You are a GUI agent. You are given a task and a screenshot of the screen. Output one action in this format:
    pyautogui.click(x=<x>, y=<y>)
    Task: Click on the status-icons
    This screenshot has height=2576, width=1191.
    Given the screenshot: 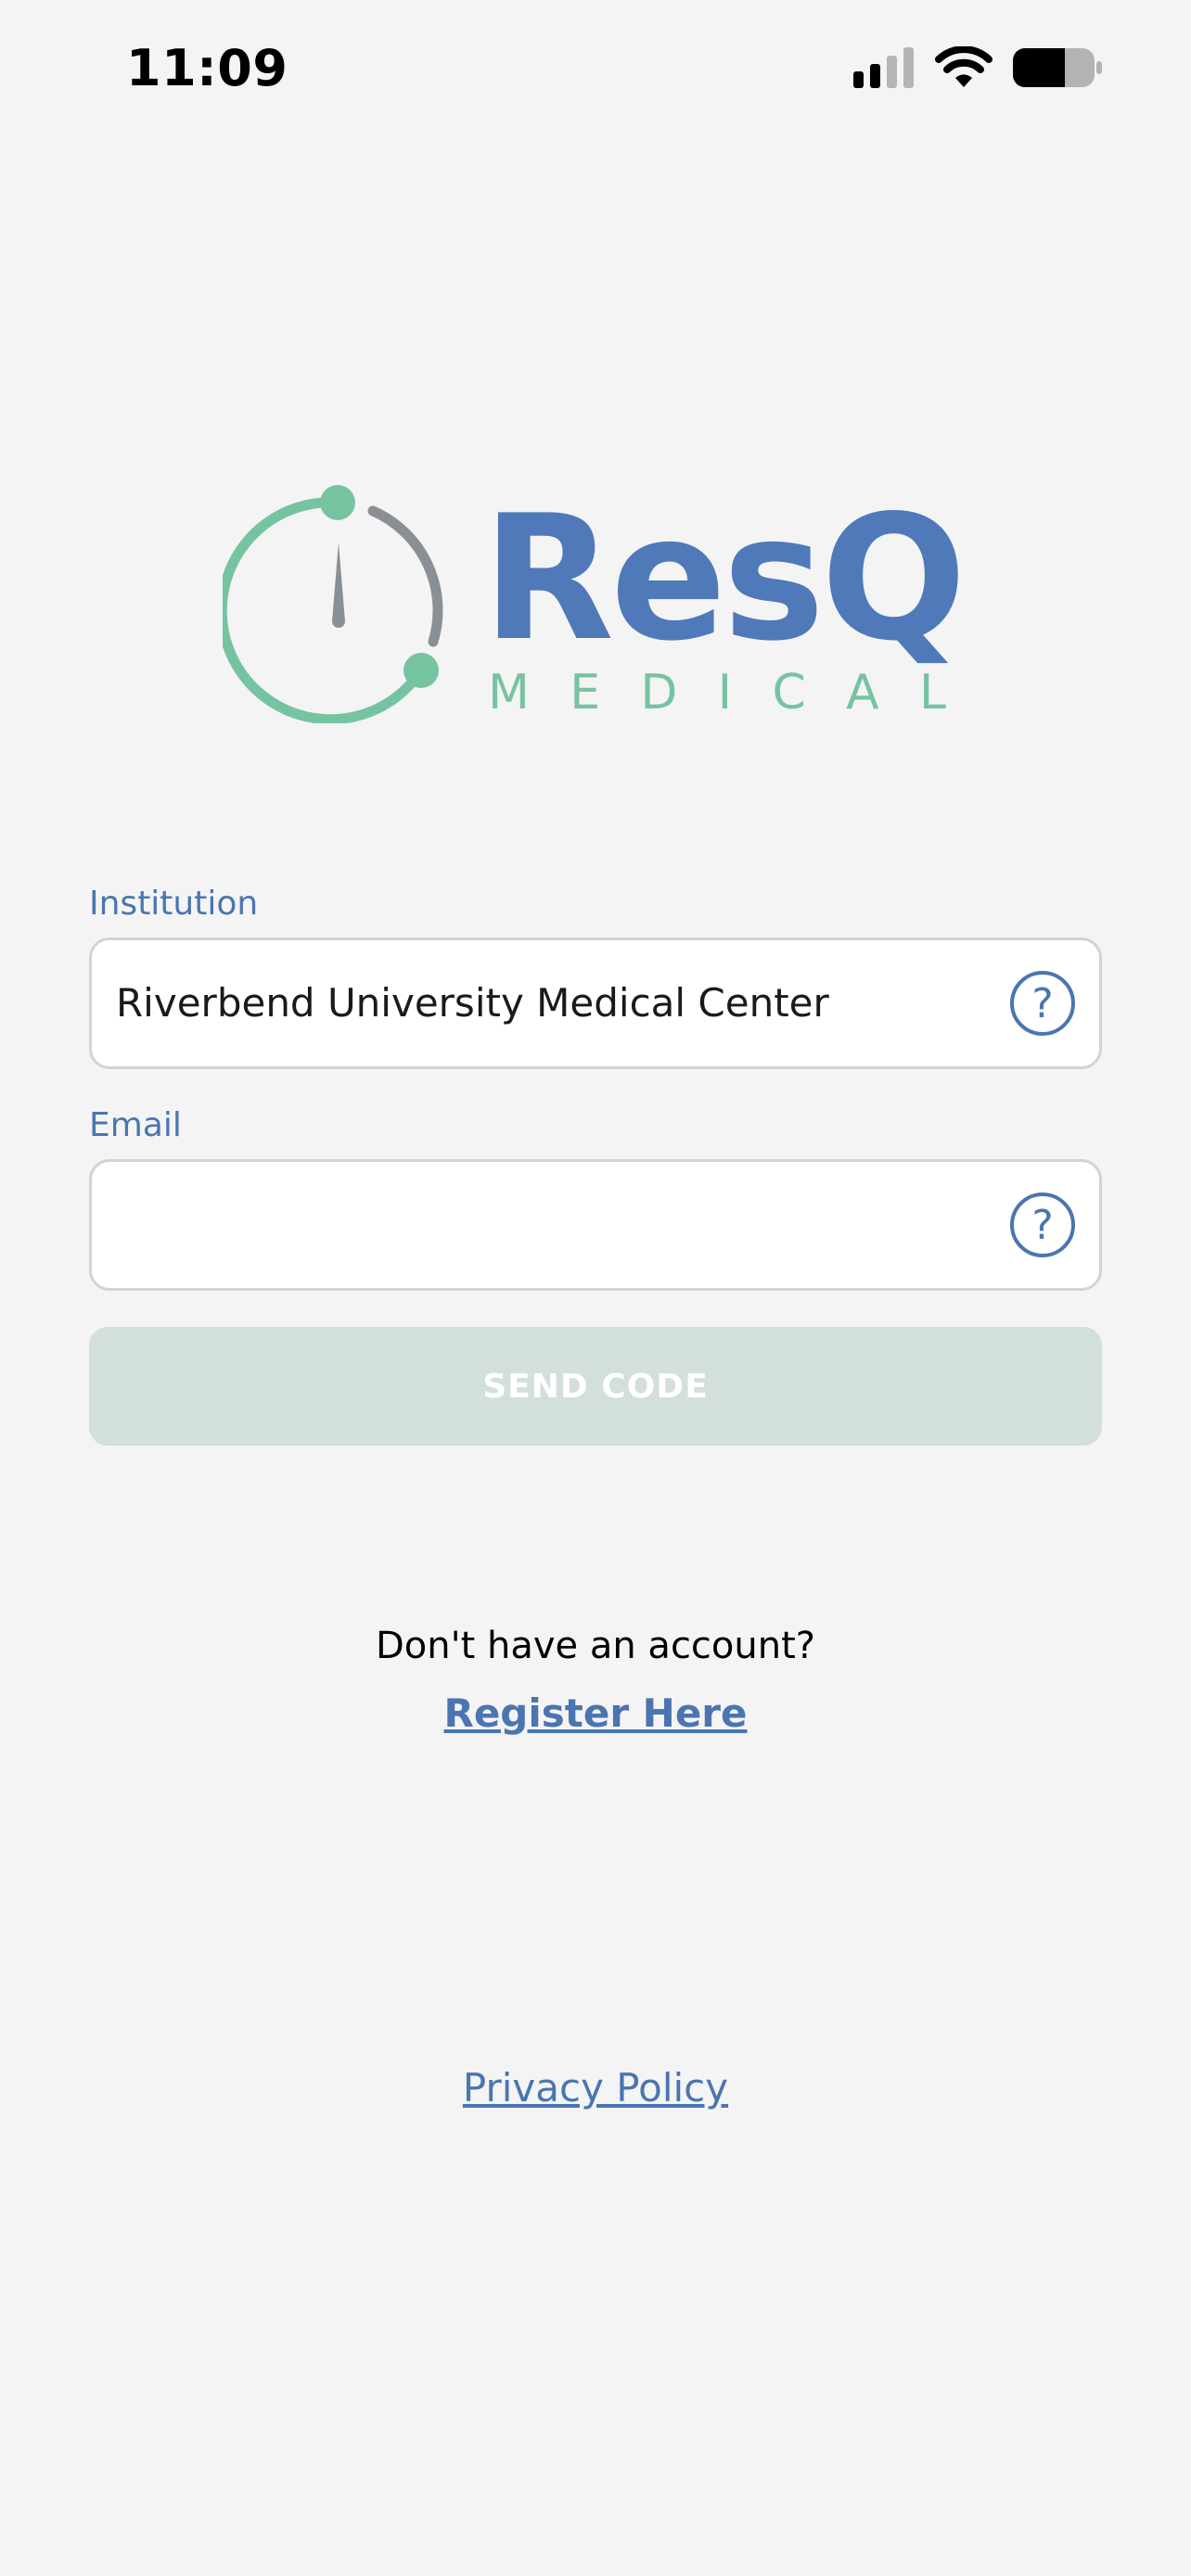 What is the action you would take?
    pyautogui.click(x=977, y=69)
    